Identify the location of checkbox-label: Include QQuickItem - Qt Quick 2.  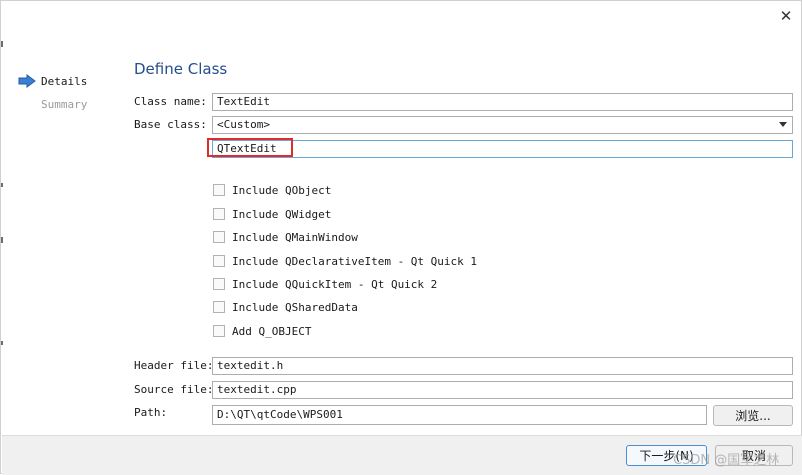
(335, 284).